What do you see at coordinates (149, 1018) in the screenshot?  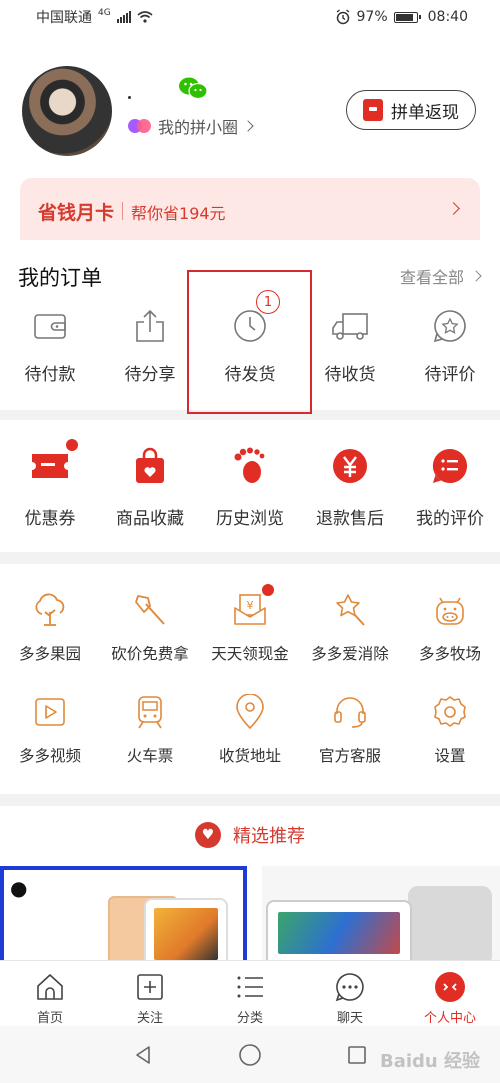 I see `tab-label: 关注` at bounding box center [149, 1018].